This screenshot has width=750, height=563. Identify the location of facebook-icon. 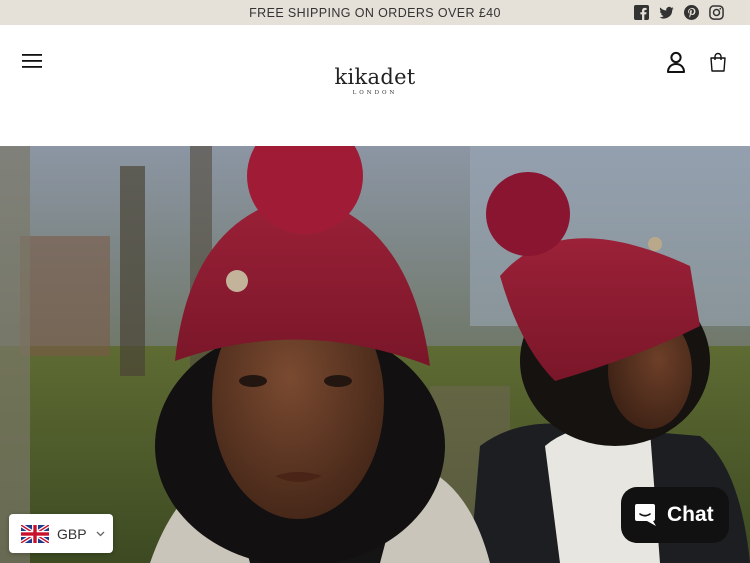
(641, 12).